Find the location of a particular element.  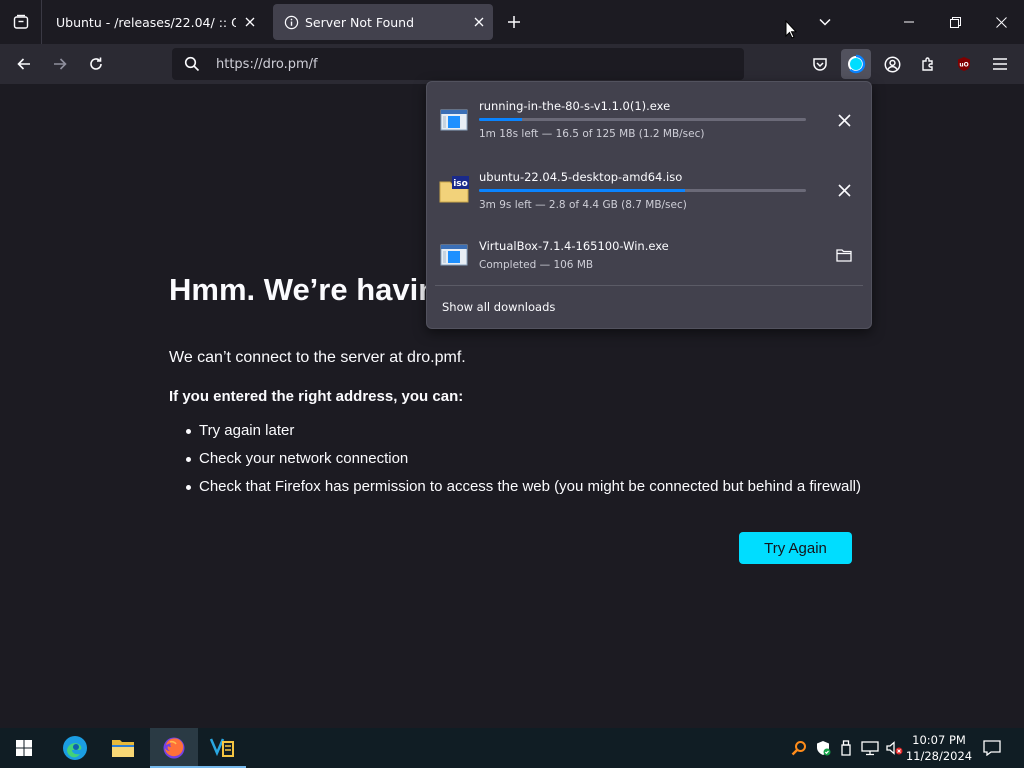

download-status: 3m 9s left — 2.8 of 4.4 GB (8.7 MB/sec) is located at coordinates (583, 205).